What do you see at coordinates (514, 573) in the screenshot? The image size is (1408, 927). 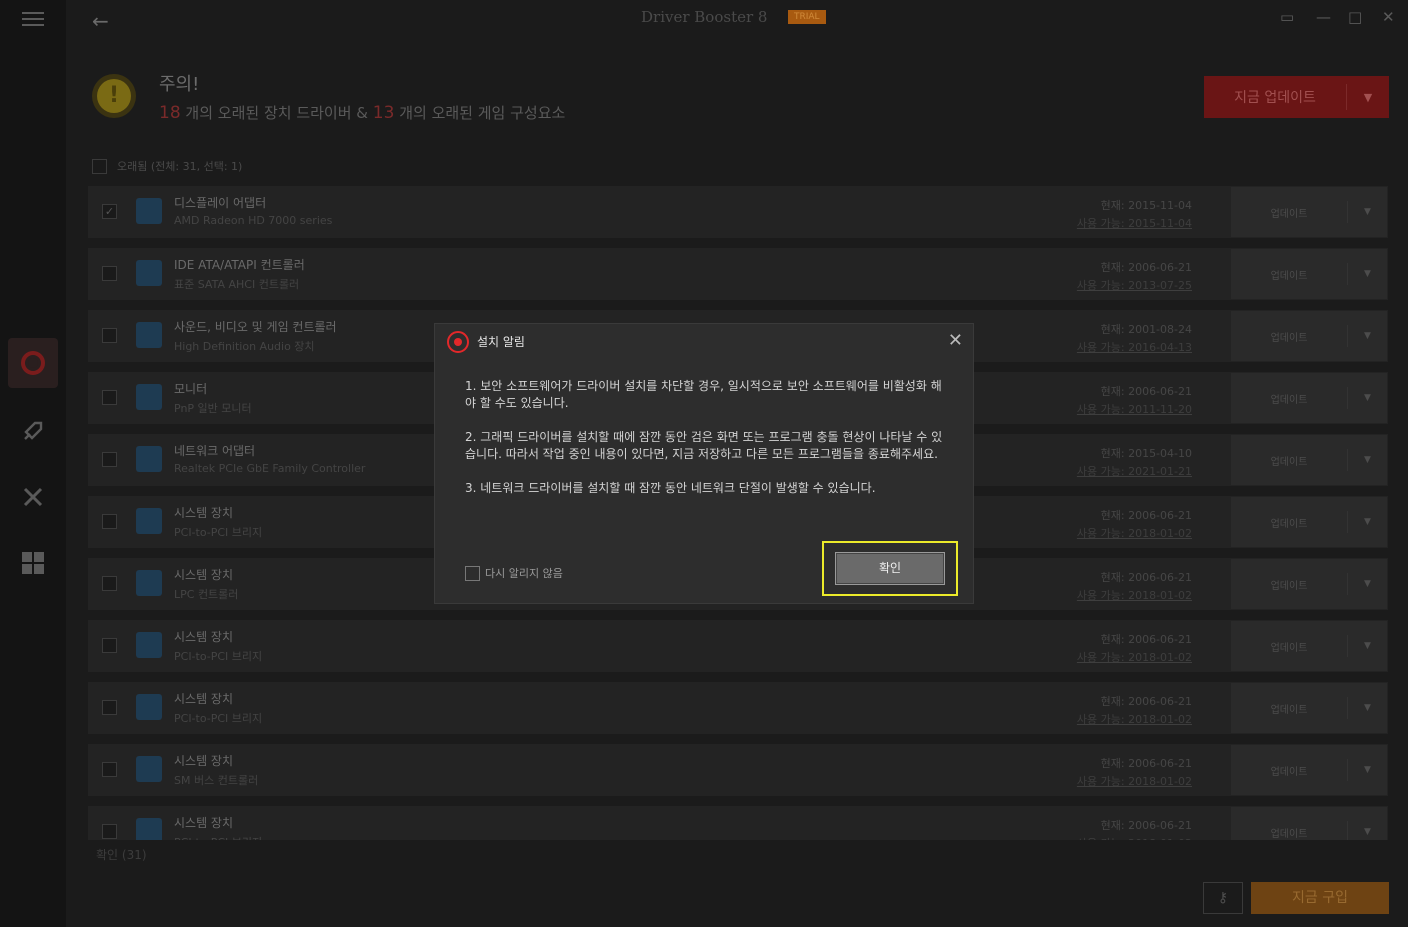 I see `dont-show-again: 다시 알리지 않음` at bounding box center [514, 573].